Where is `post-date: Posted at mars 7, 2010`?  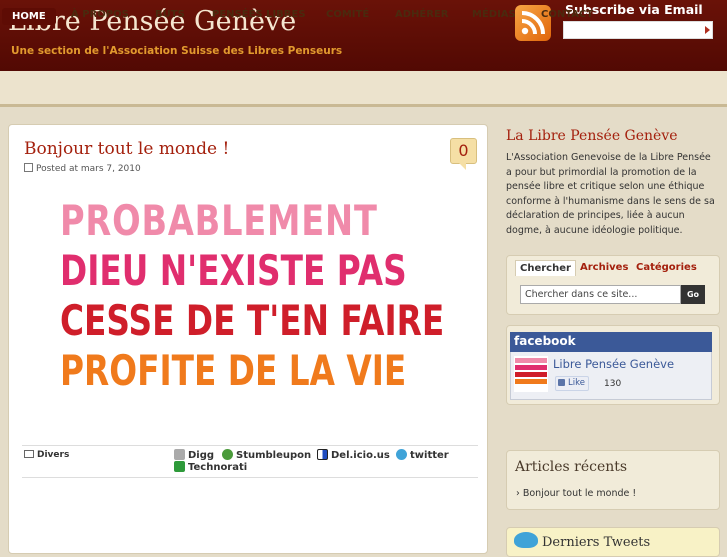
post-date: Posted at mars 7, 2010 is located at coordinates (88, 169).